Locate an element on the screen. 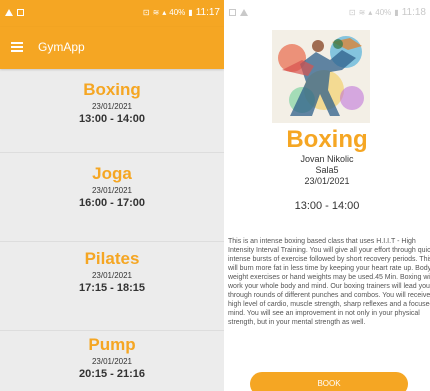  class-card-pilates: Pilates 23/01/2021 17:15 - 18:15 is located at coordinates (112, 286).